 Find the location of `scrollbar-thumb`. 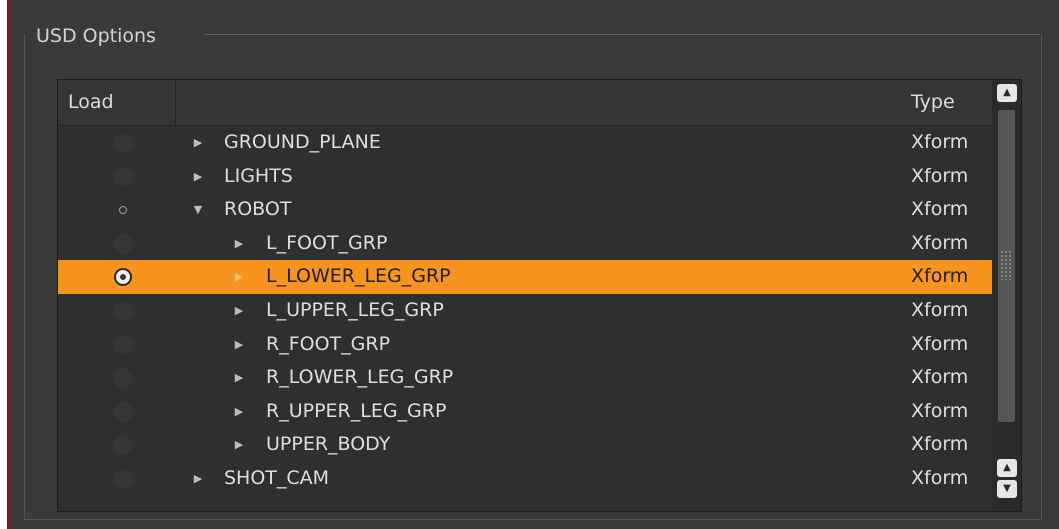

scrollbar-thumb is located at coordinates (1006, 266).